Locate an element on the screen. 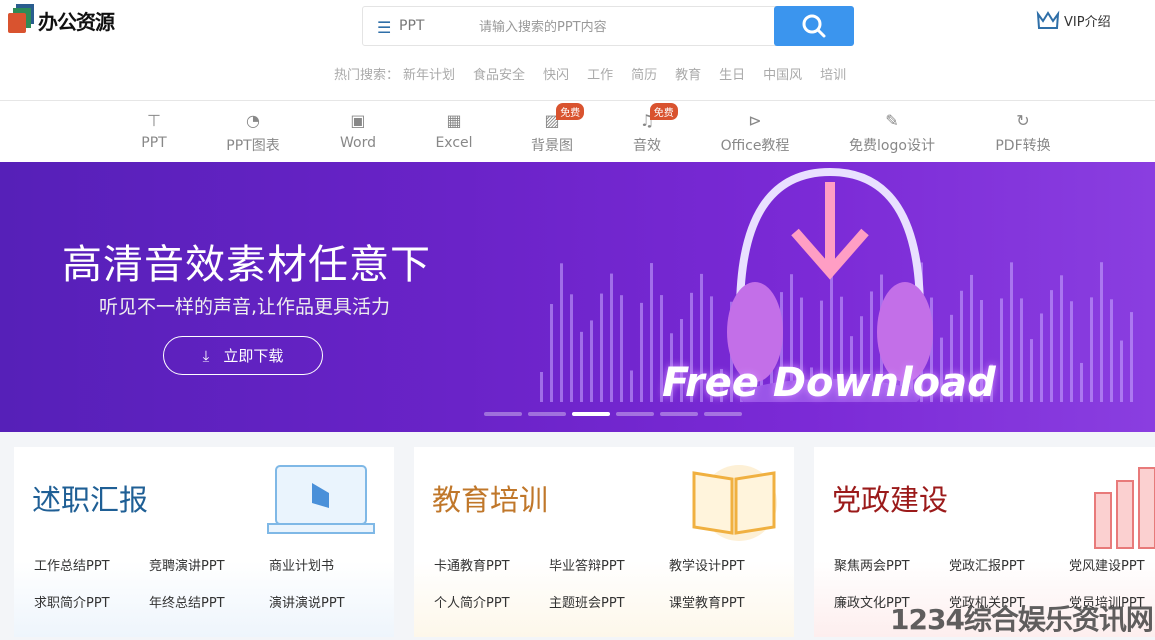 This screenshot has height=640, width=1155. card-link: 主题班会PPT is located at coordinates (609, 601).